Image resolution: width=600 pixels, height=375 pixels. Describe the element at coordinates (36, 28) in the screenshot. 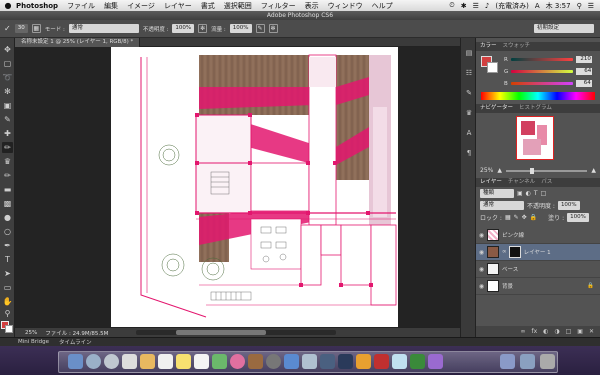

I see `brush-panel-icon: ▦` at that location.